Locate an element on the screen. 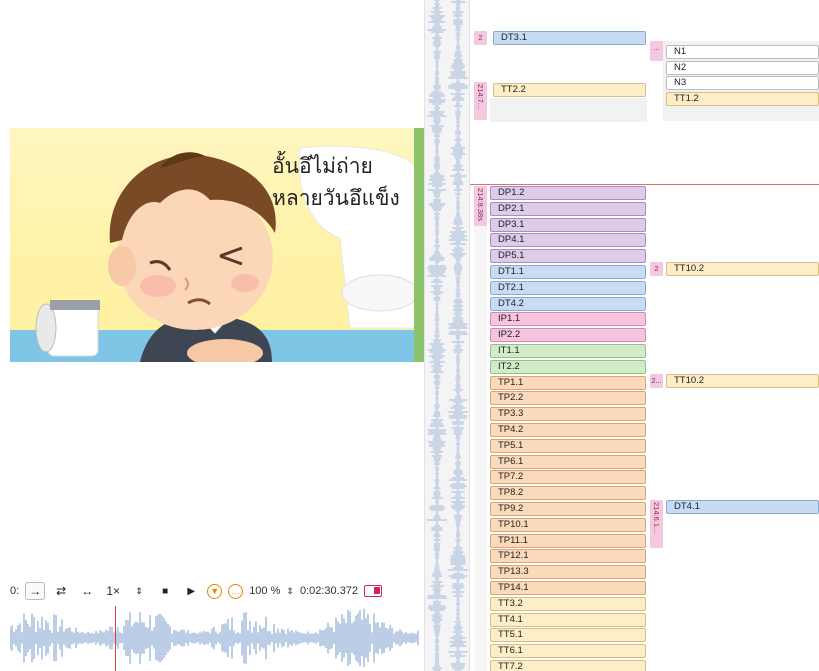 The height and width of the screenshot is (671, 819). zoom-level-select: 100 % is located at coordinates (264, 591).